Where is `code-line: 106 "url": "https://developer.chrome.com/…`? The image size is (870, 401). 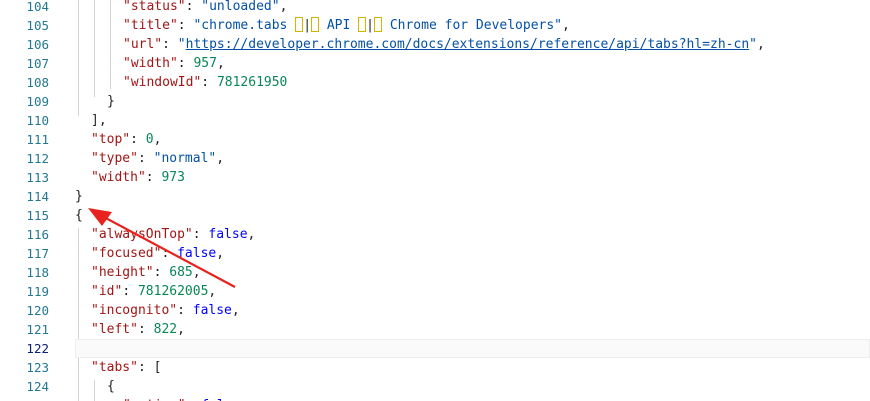 code-line: 106 "url": "https://developer.chrome.com/… is located at coordinates (435, 44).